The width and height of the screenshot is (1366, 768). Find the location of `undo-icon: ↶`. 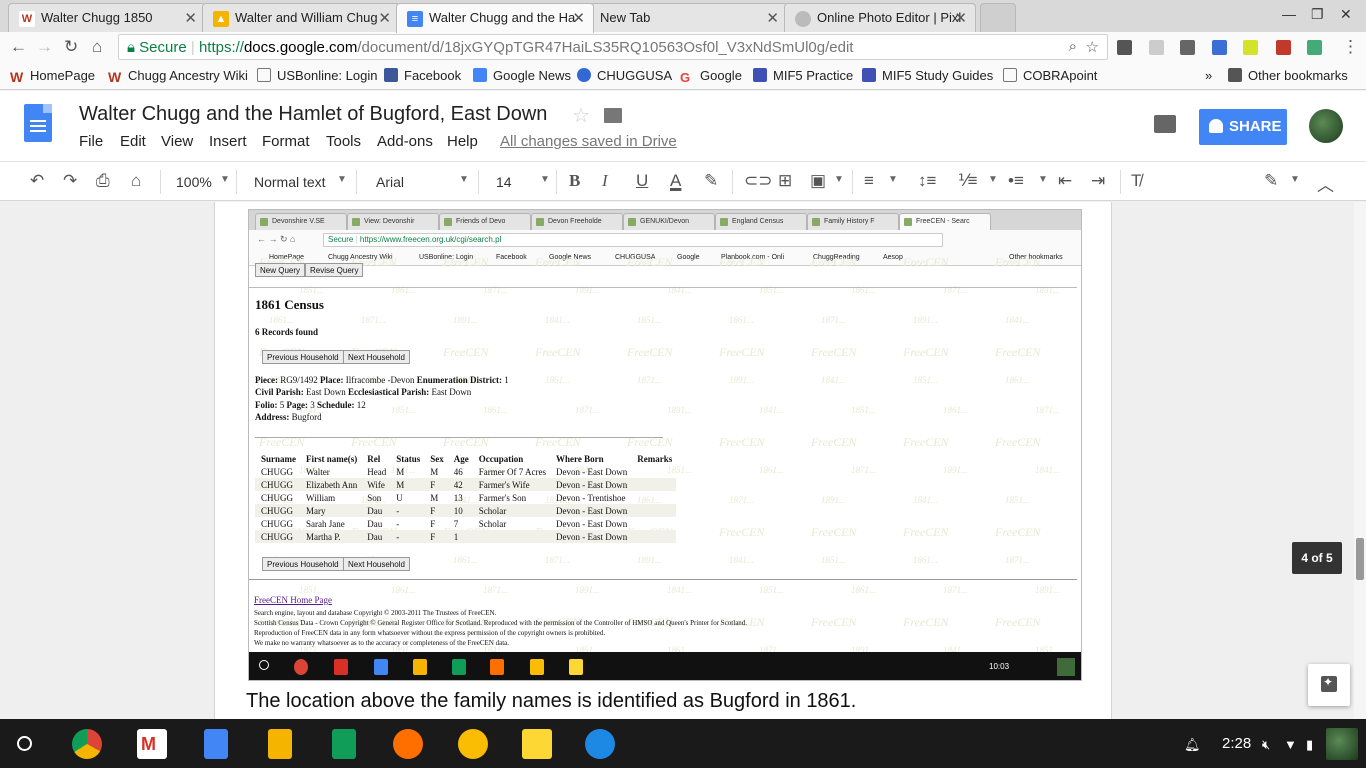

undo-icon: ↶ is located at coordinates (37, 181).